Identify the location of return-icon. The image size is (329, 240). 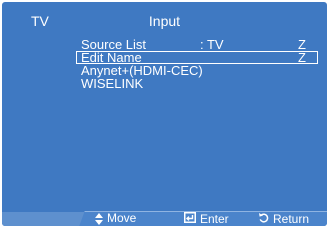
(263, 219).